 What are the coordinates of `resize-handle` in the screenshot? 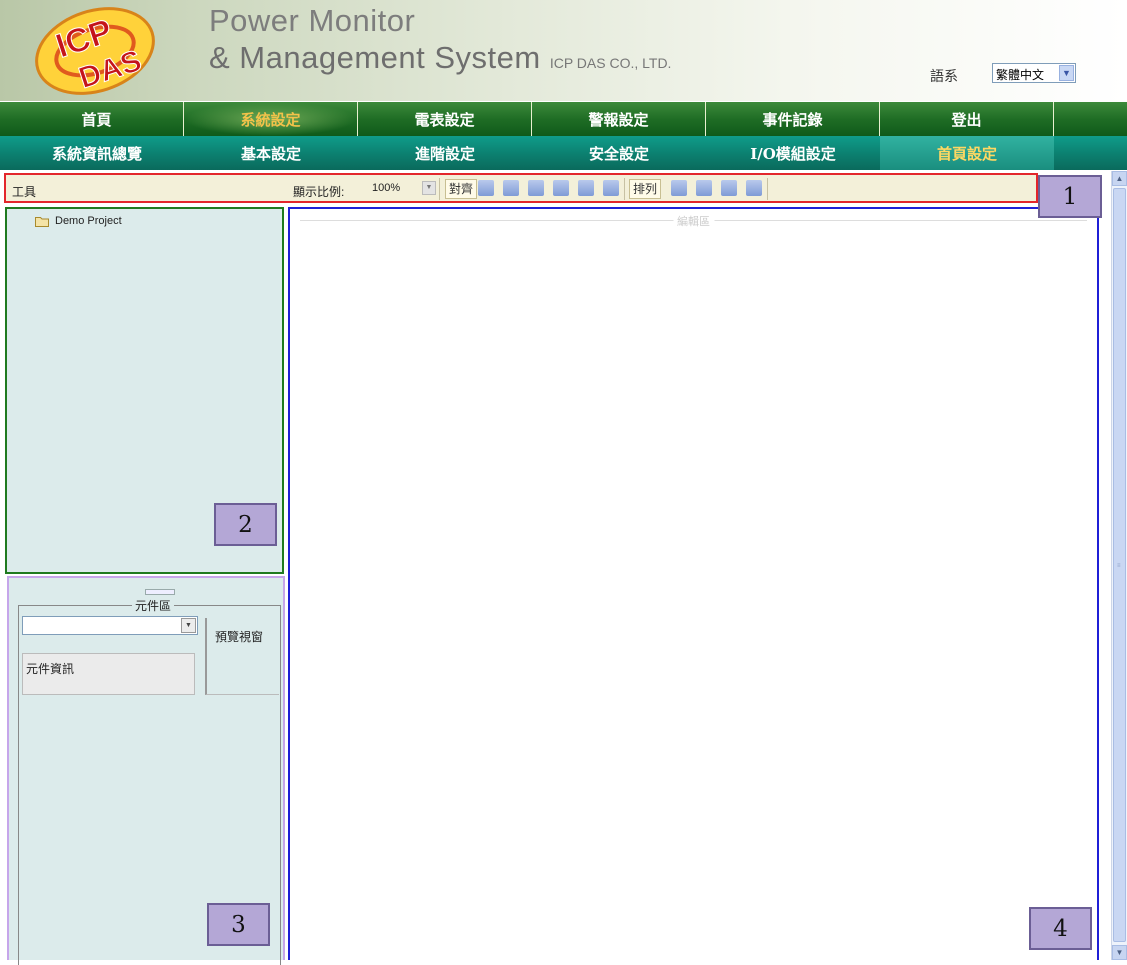 It's located at (160, 592).